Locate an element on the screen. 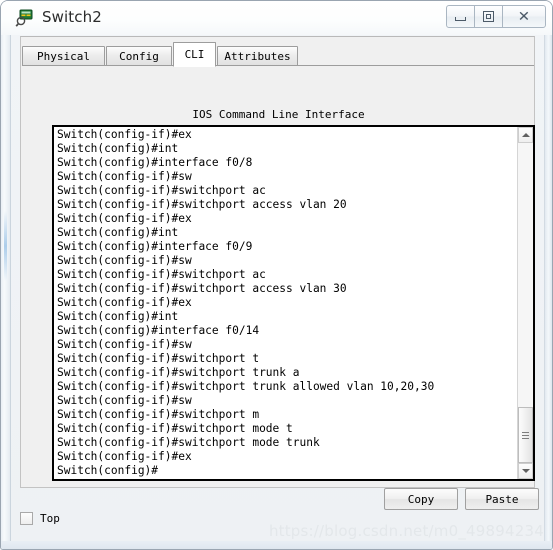 This screenshot has height=550, width=553. tab-underline is located at coordinates (278, 65).